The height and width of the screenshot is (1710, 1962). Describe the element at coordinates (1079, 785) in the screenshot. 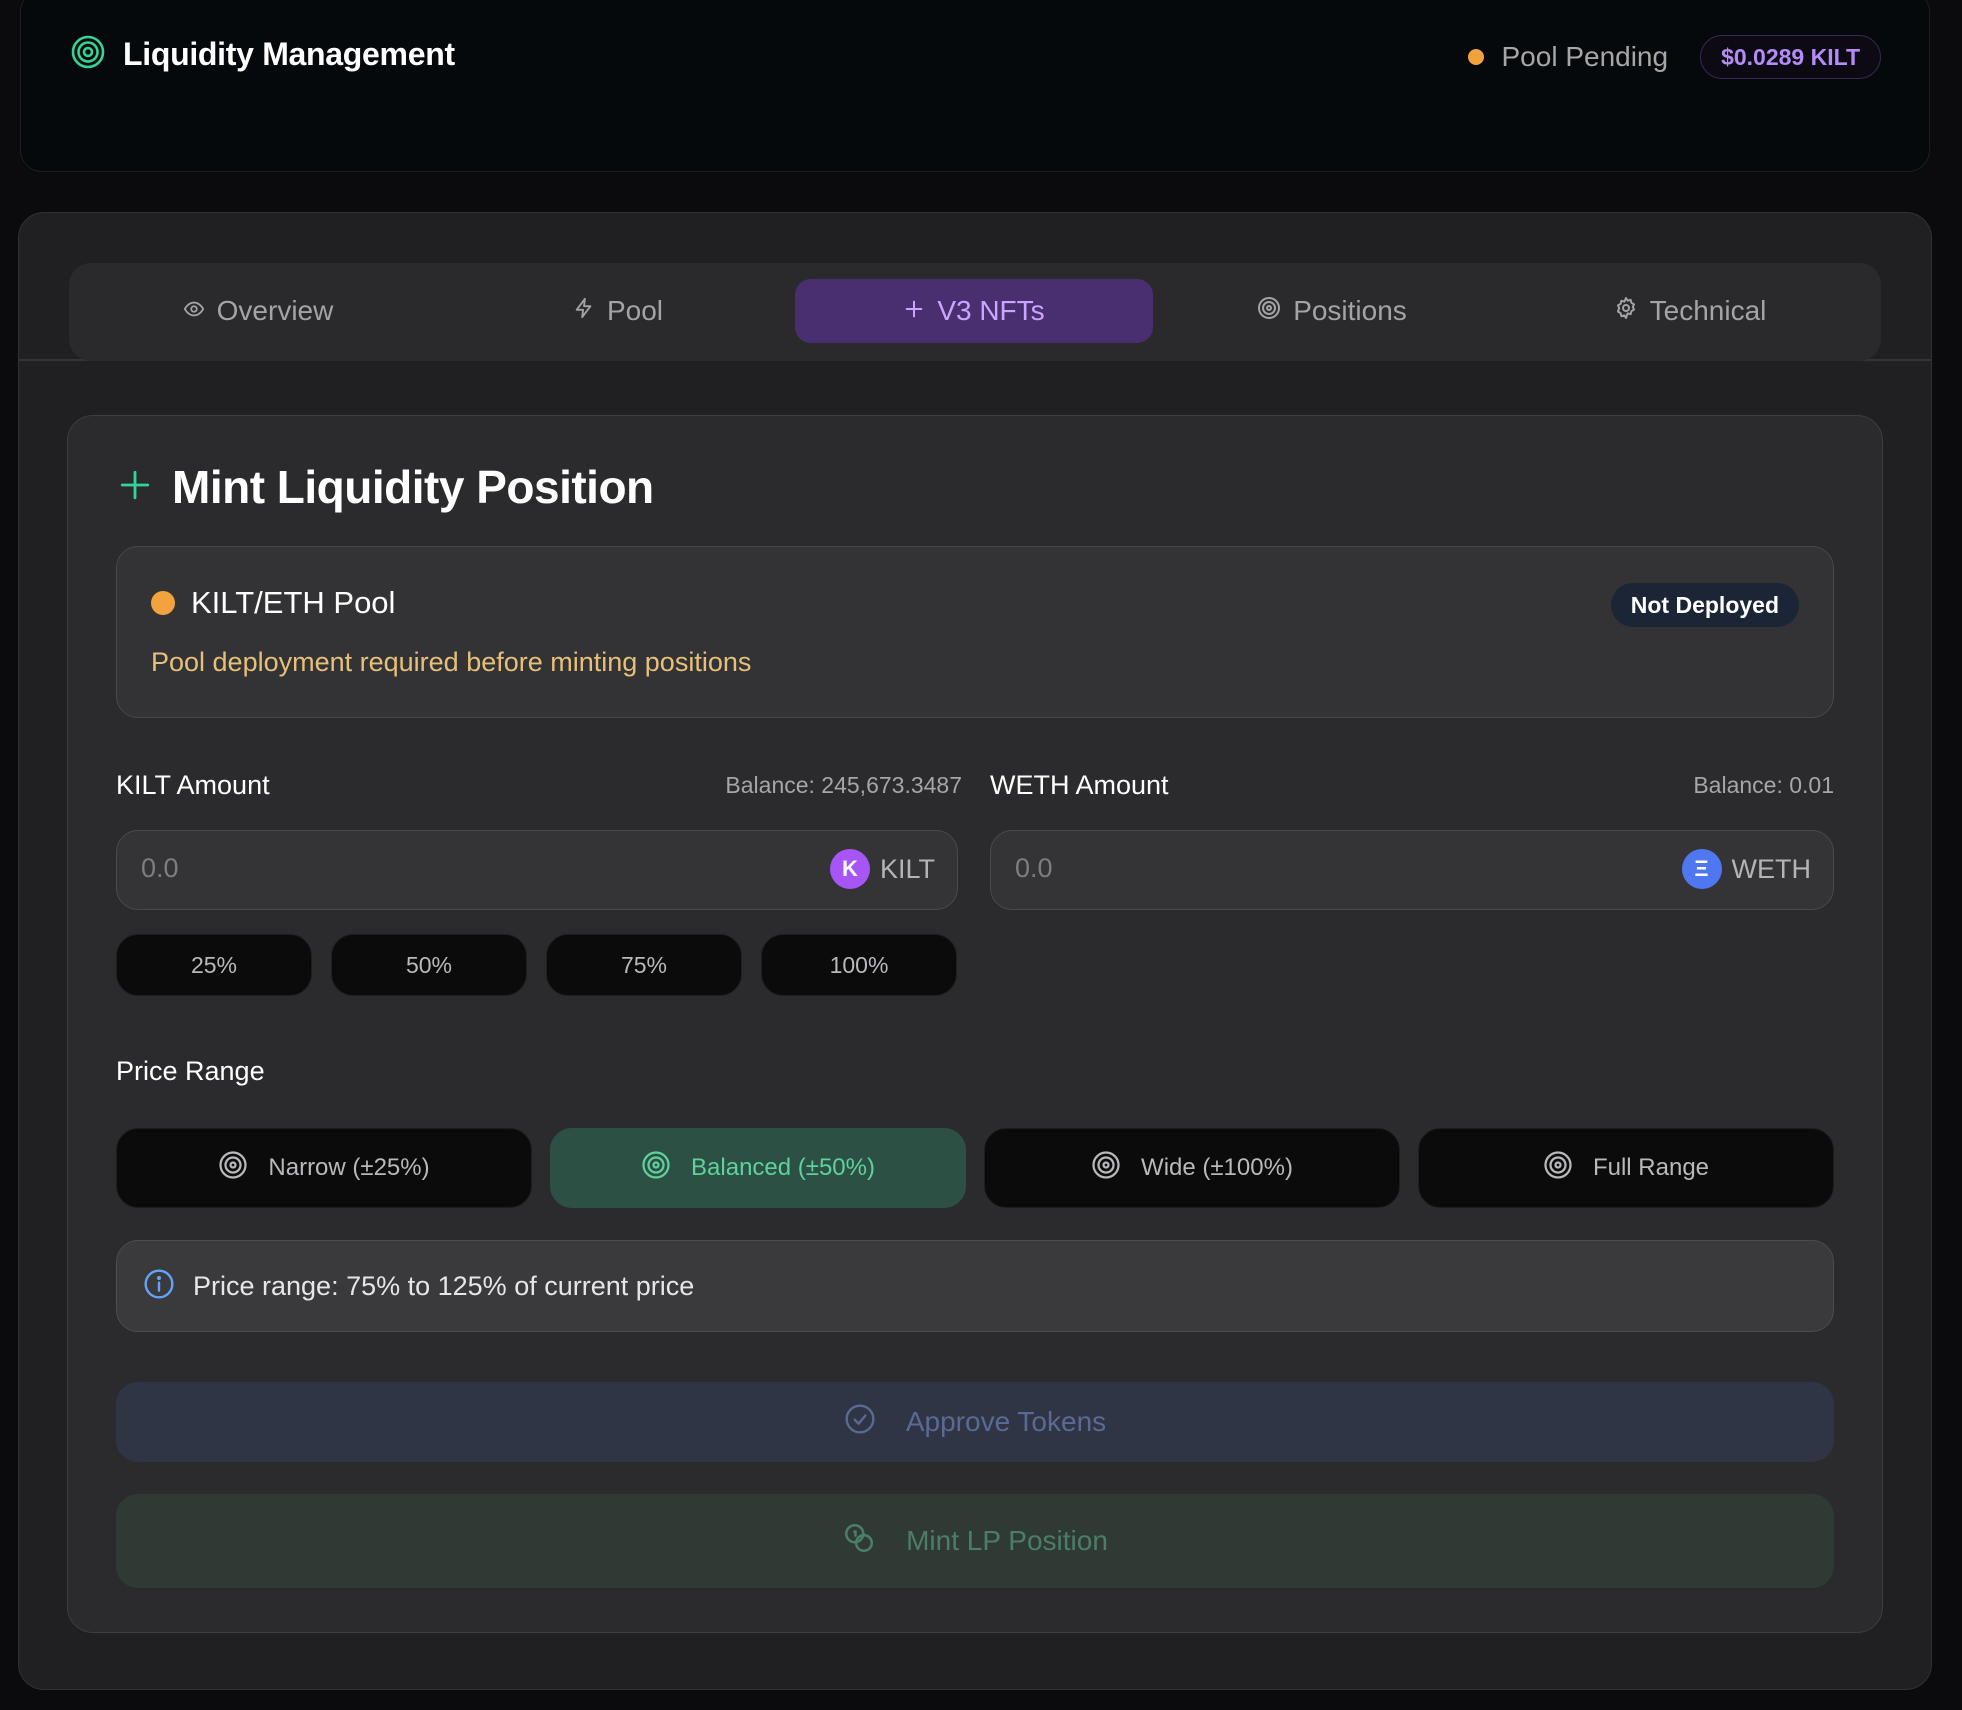

I see `weth-amount-label: WETH Amount` at that location.